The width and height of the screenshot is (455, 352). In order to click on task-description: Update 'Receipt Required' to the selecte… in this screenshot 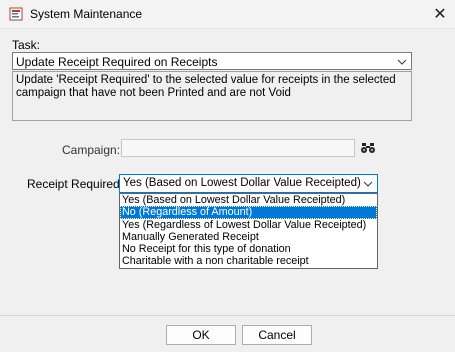, I will do `click(212, 96)`.